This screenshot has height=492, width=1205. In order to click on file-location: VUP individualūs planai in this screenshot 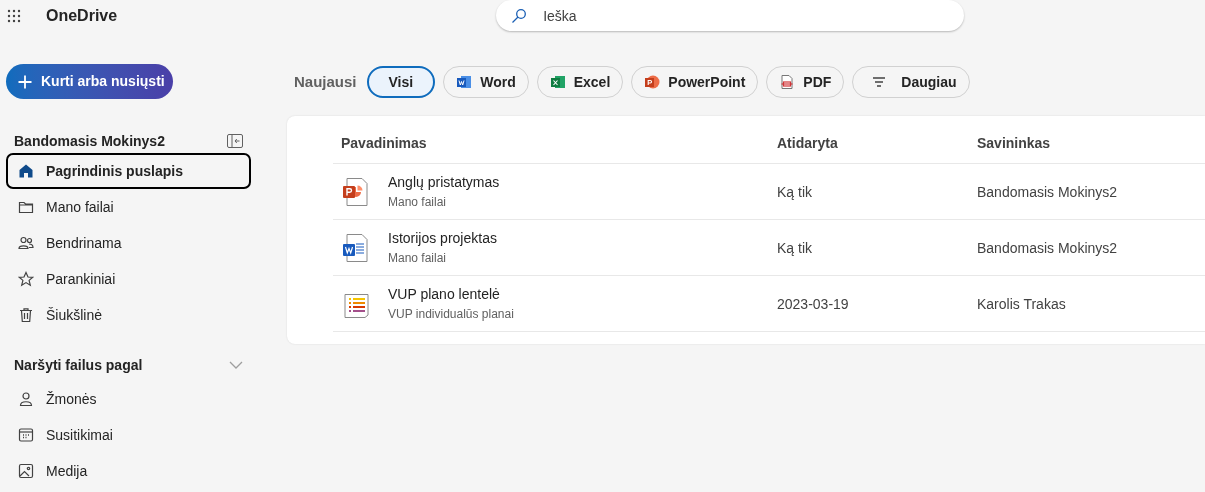, I will do `click(451, 314)`.